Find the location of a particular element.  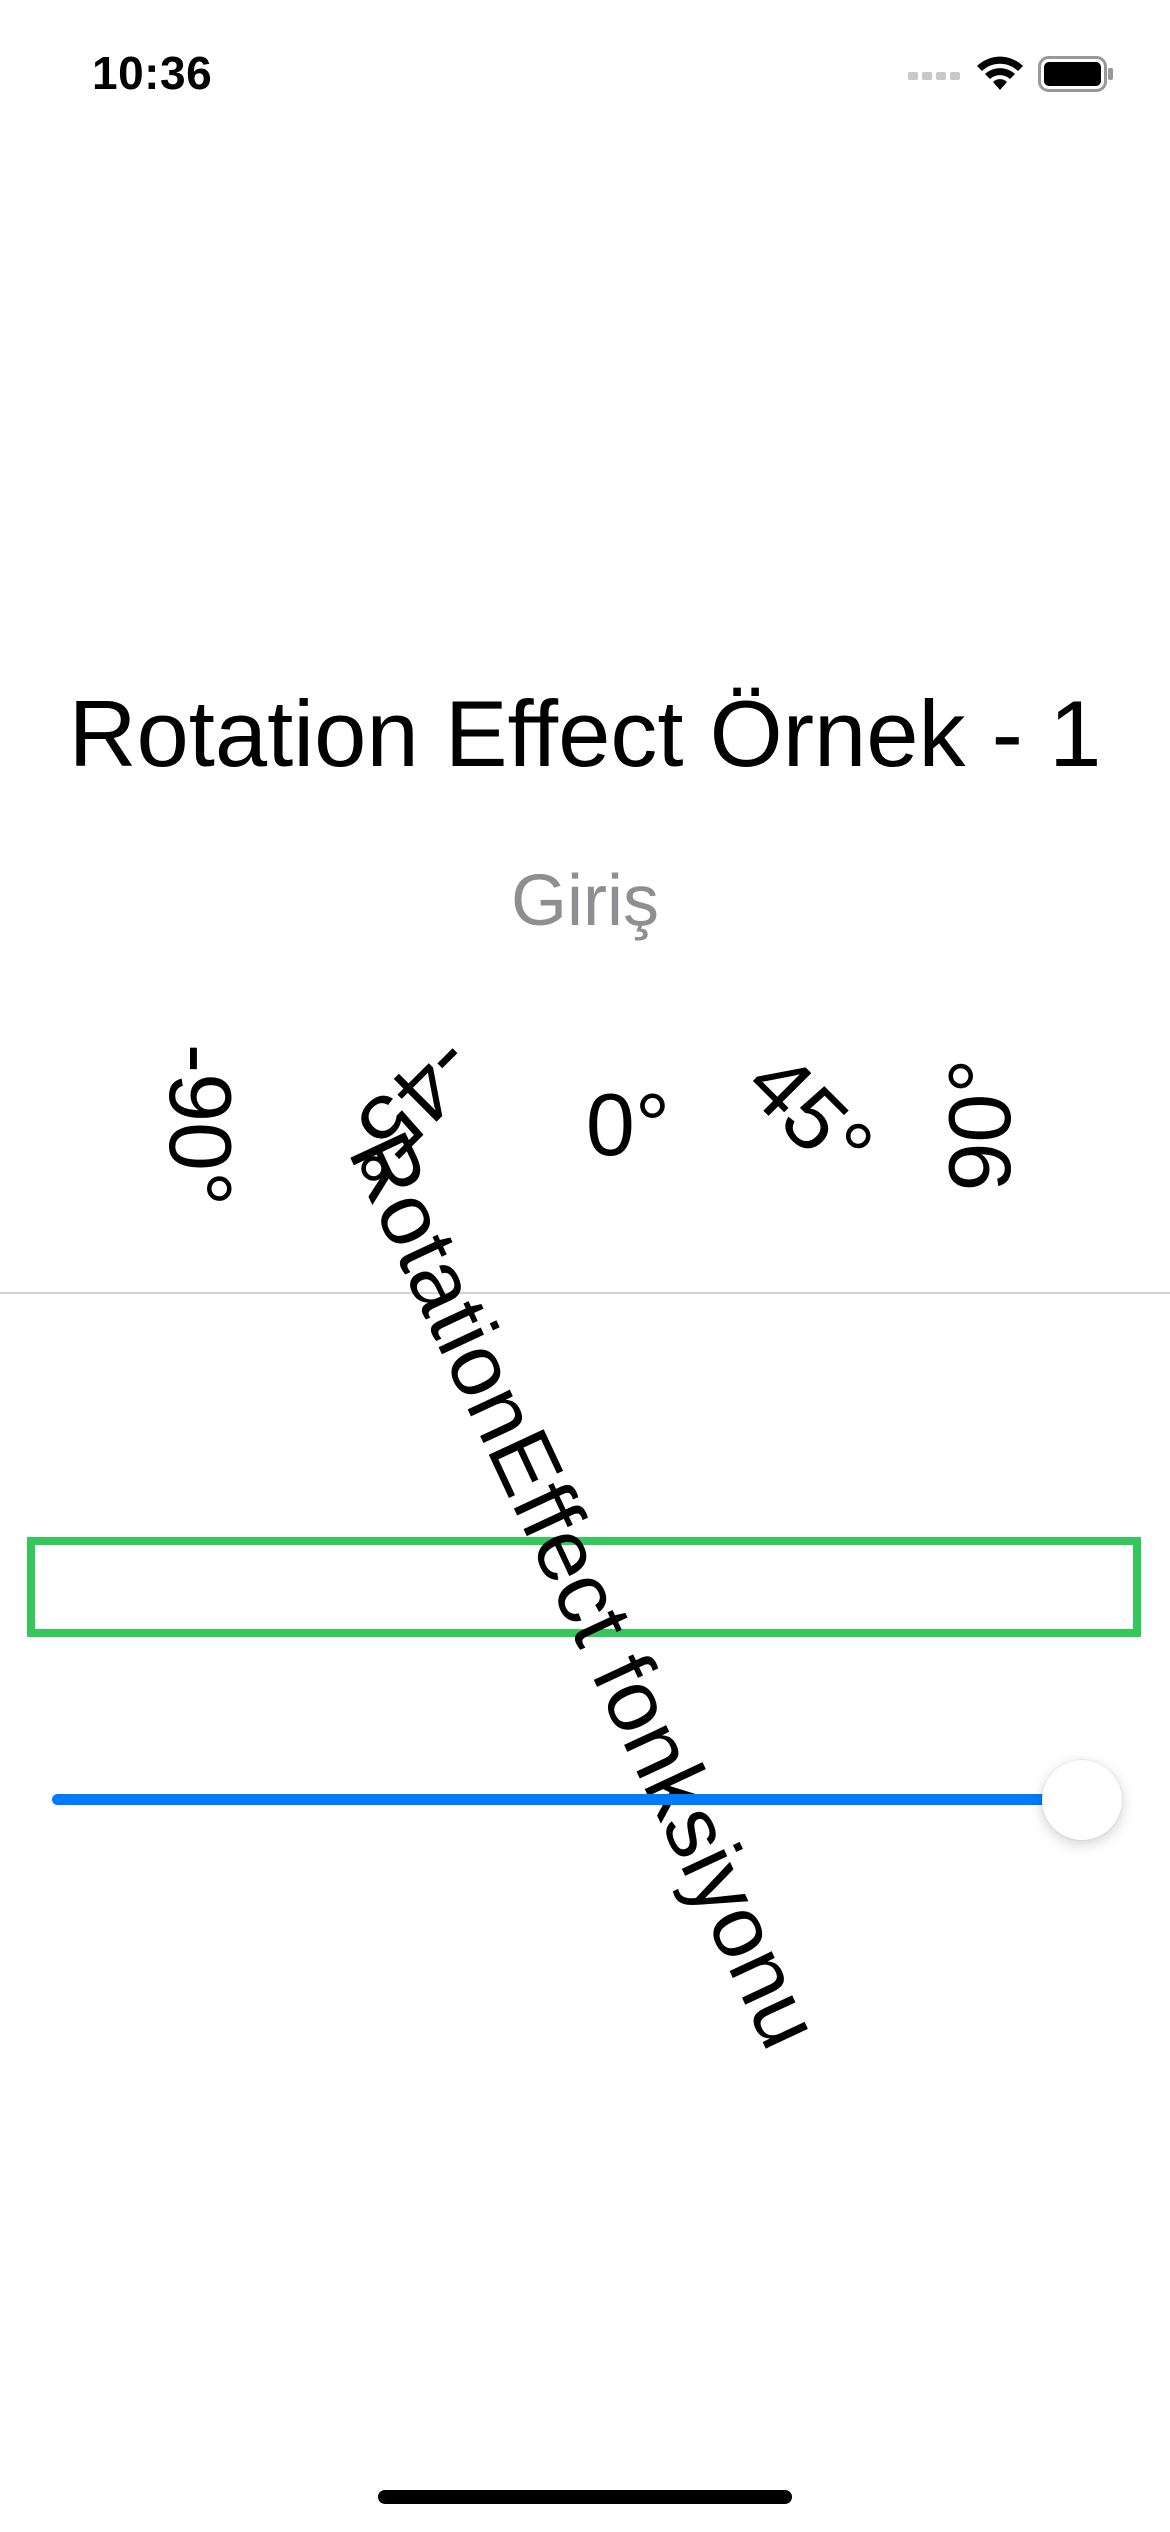

angle-label-45: 45° is located at coordinates (810, 1114).